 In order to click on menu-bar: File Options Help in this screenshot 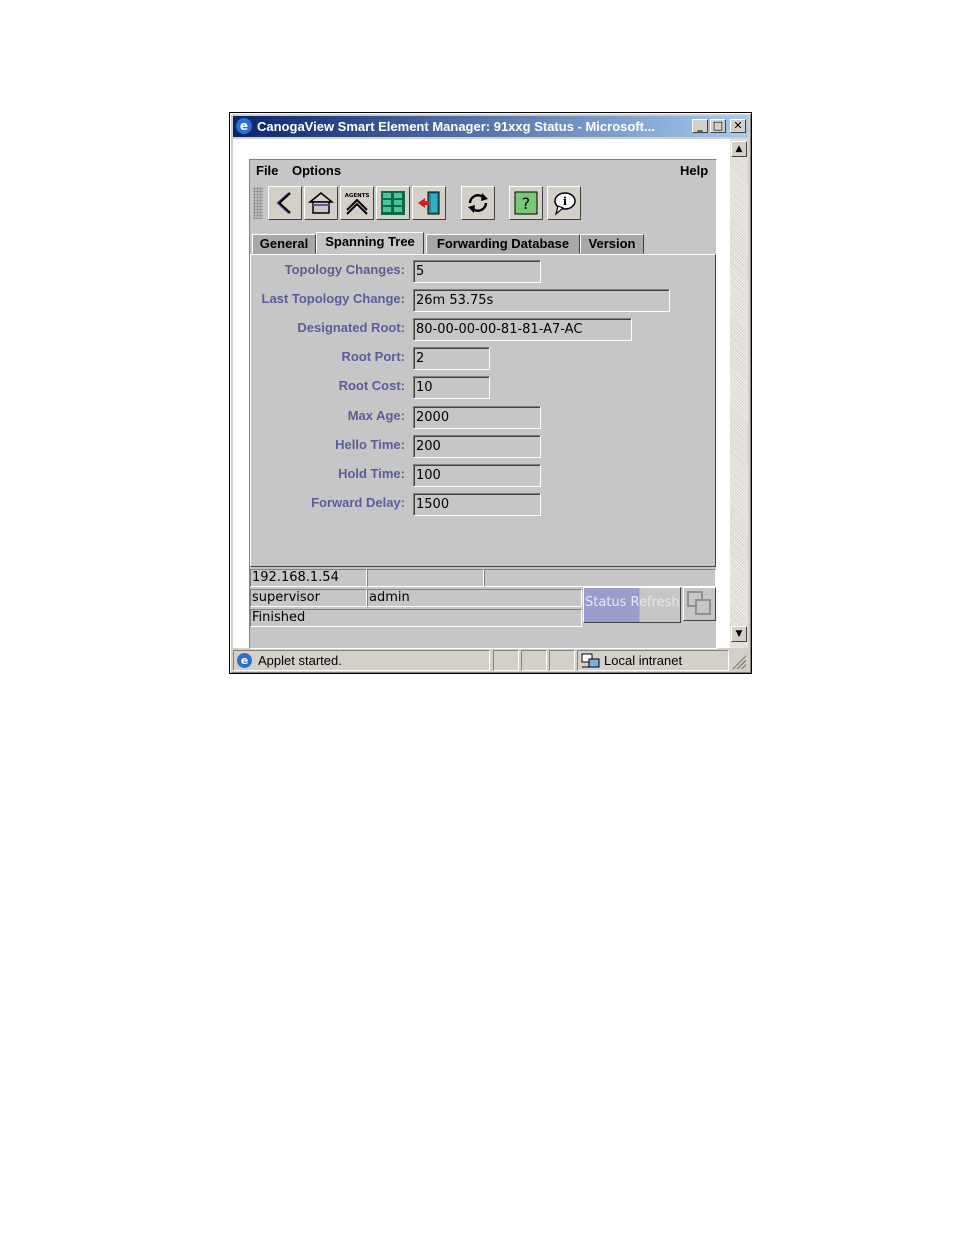, I will do `click(483, 171)`.